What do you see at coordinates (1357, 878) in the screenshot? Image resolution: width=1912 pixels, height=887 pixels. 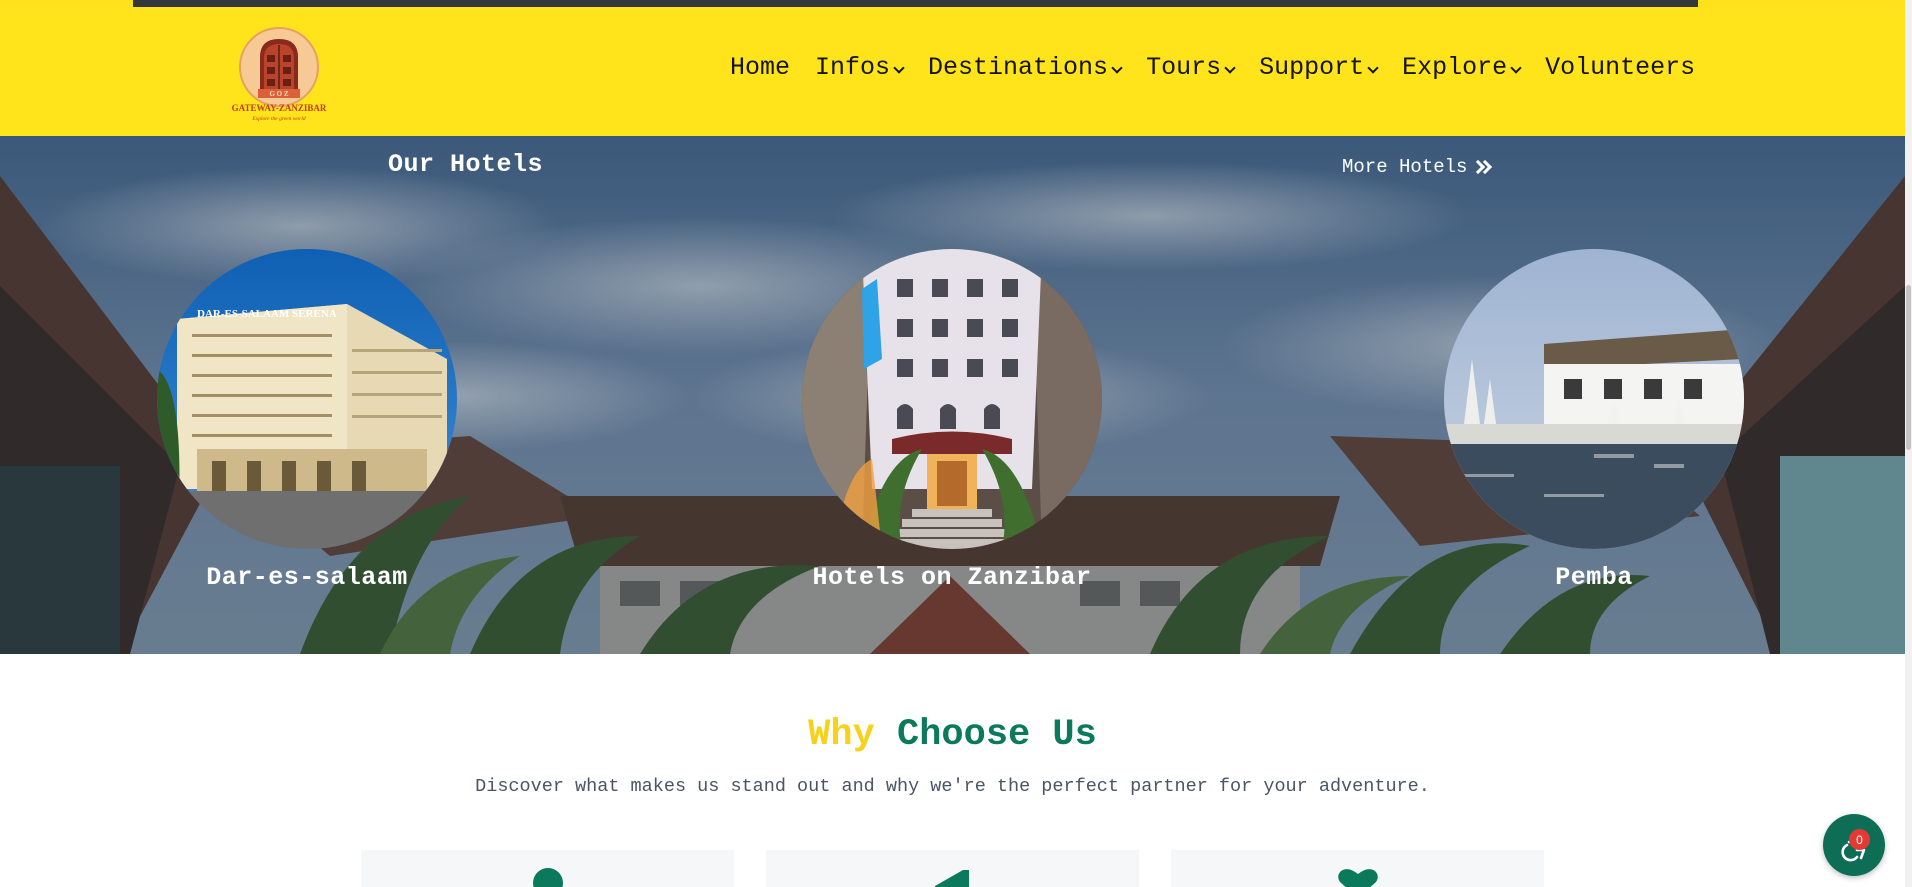 I see `heart-icon` at bounding box center [1357, 878].